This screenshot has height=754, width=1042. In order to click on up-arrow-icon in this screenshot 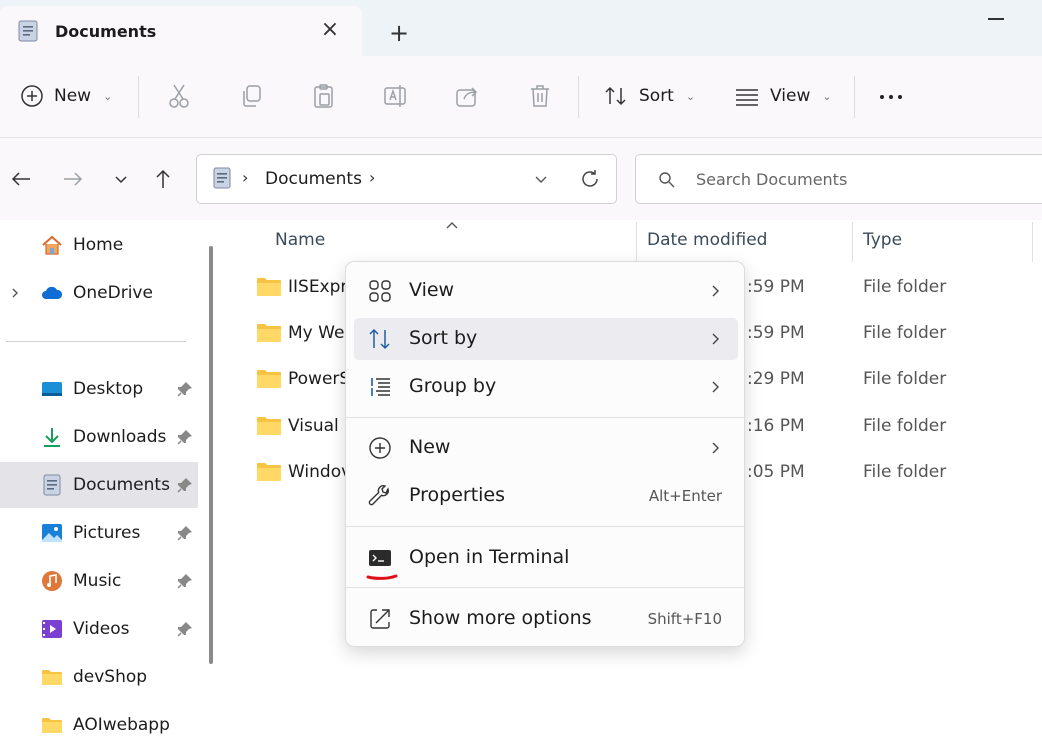, I will do `click(163, 179)`.